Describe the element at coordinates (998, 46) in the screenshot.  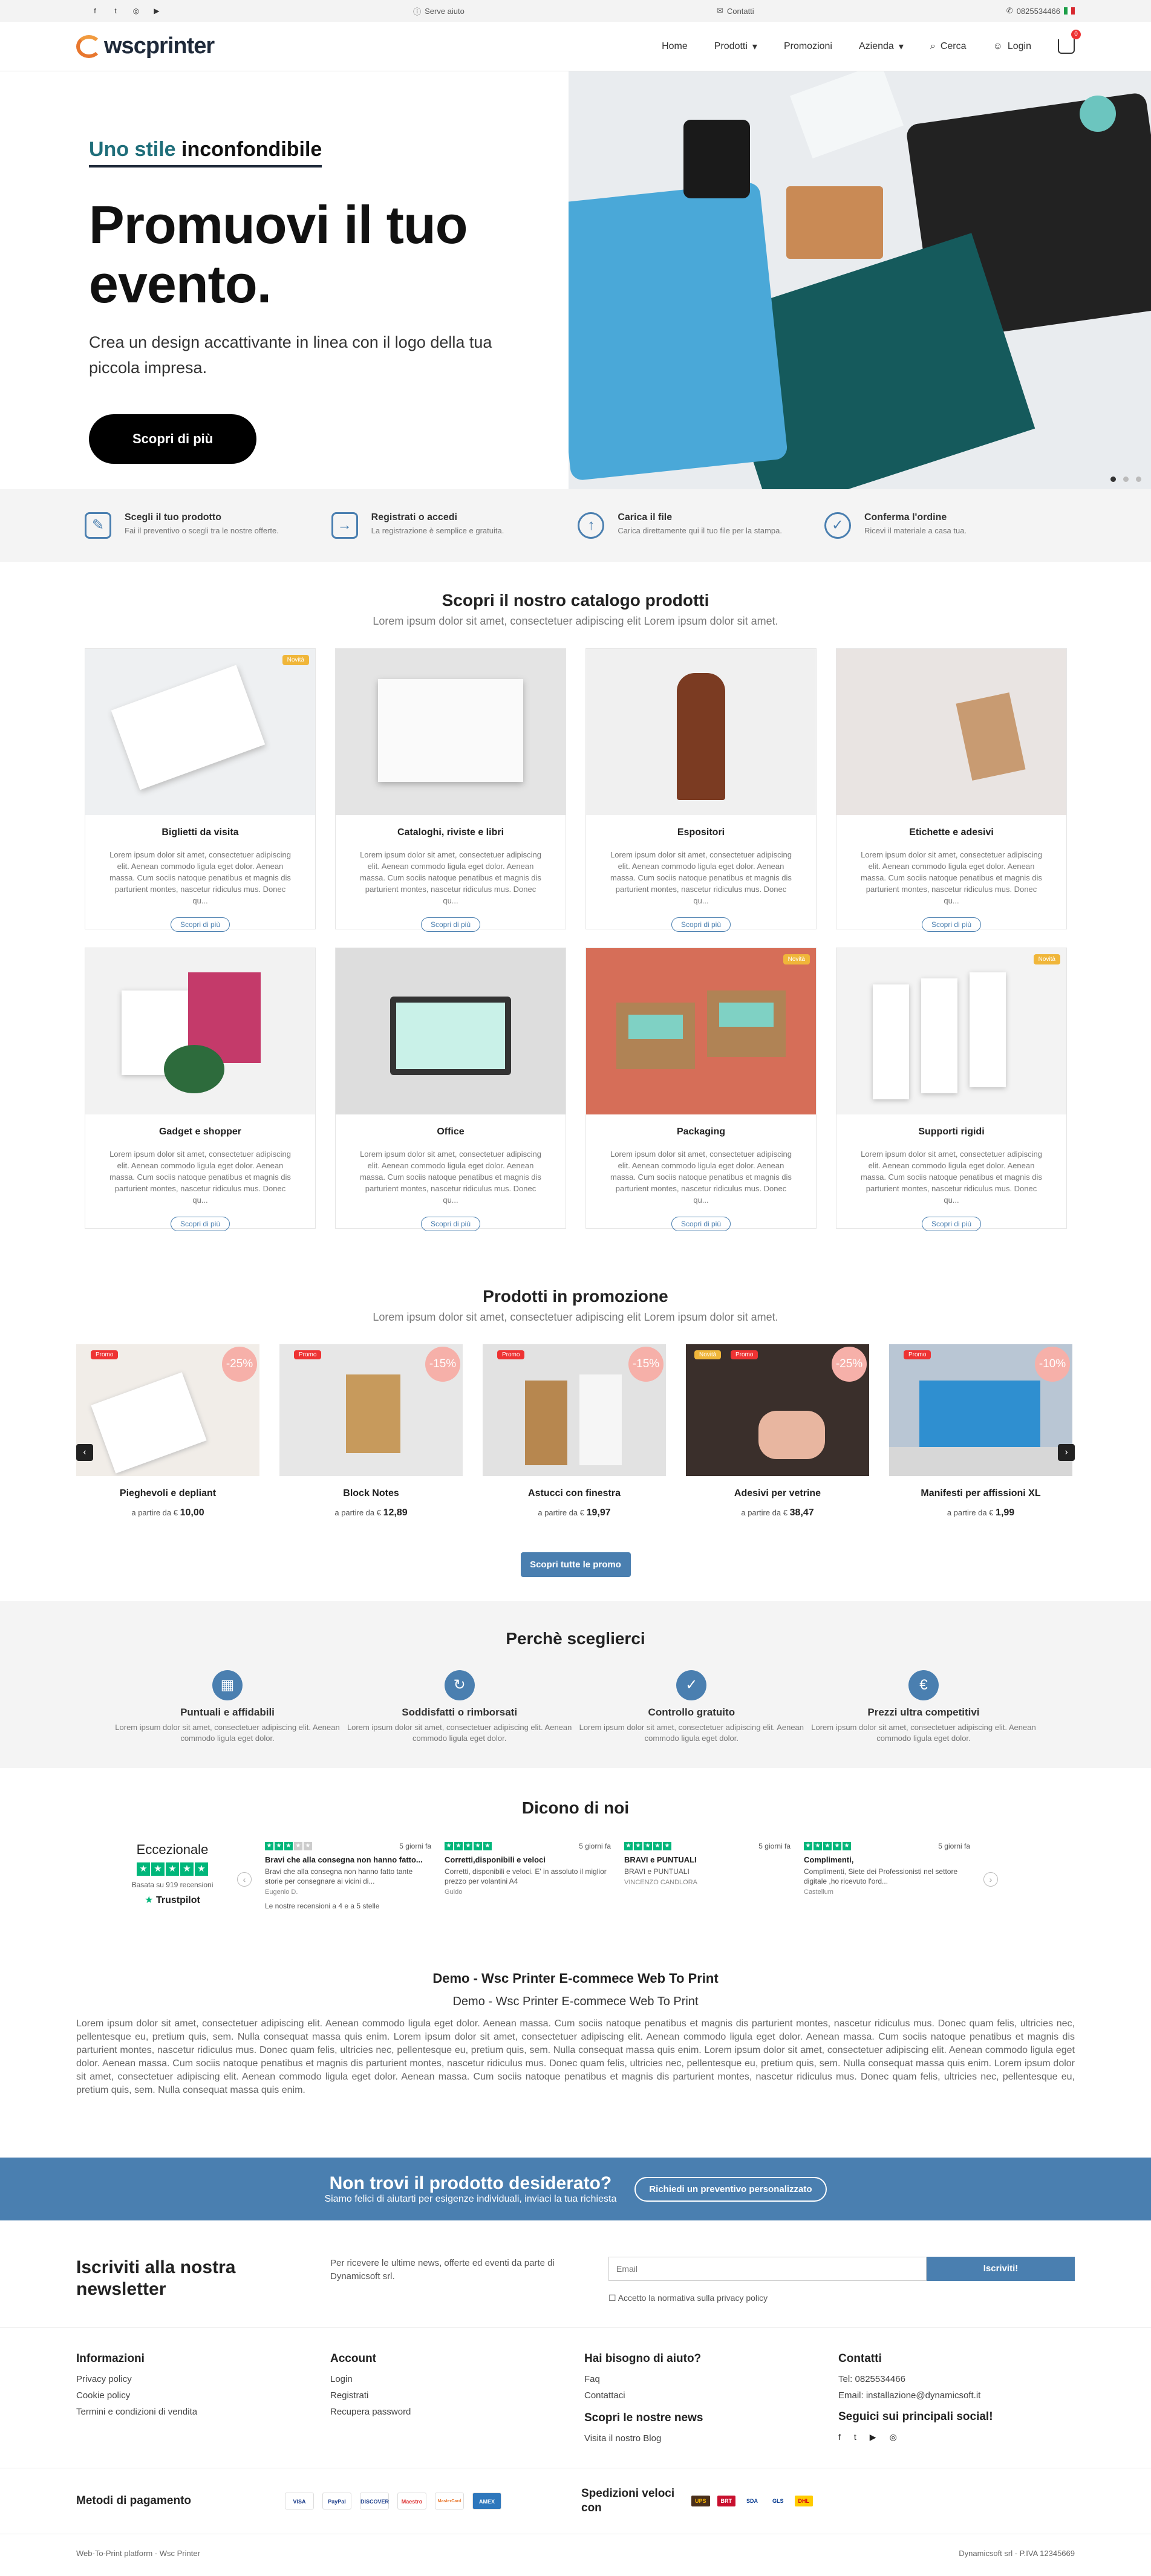
I see `user-icon: ☺` at that location.